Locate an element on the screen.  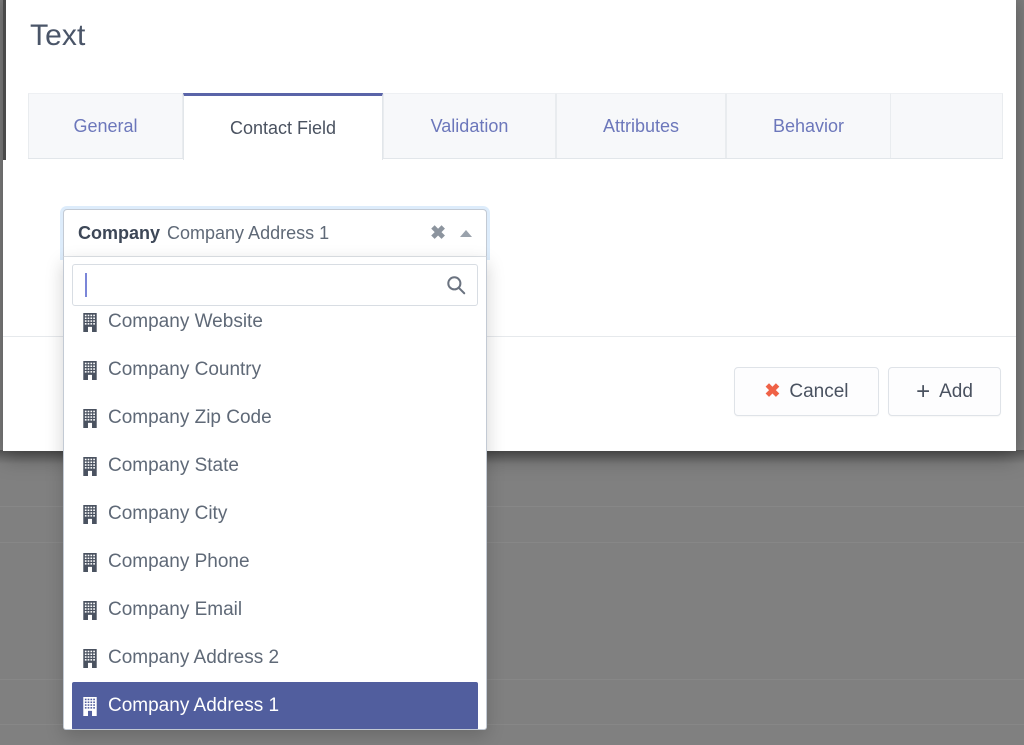
list-item-label: Company Zip Code is located at coordinates (190, 417).